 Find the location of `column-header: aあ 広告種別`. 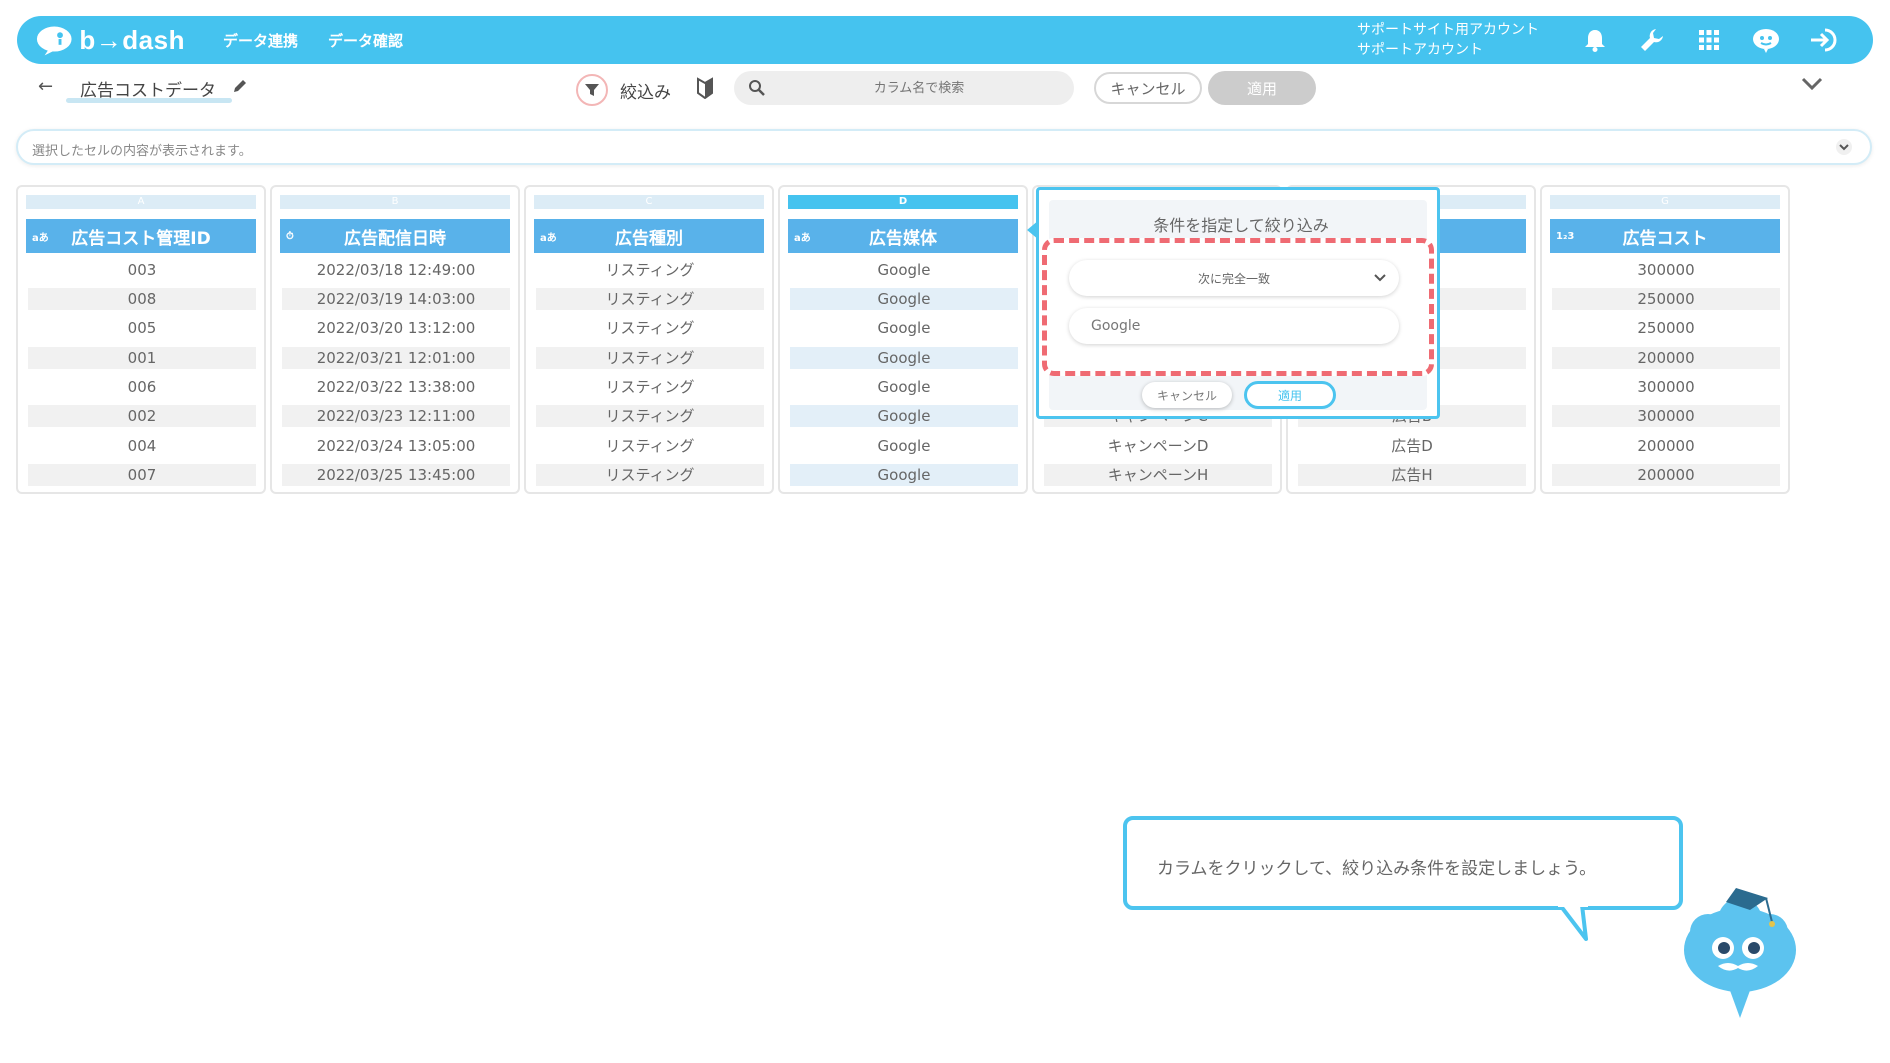

column-header: aあ 広告種別 is located at coordinates (649, 236).